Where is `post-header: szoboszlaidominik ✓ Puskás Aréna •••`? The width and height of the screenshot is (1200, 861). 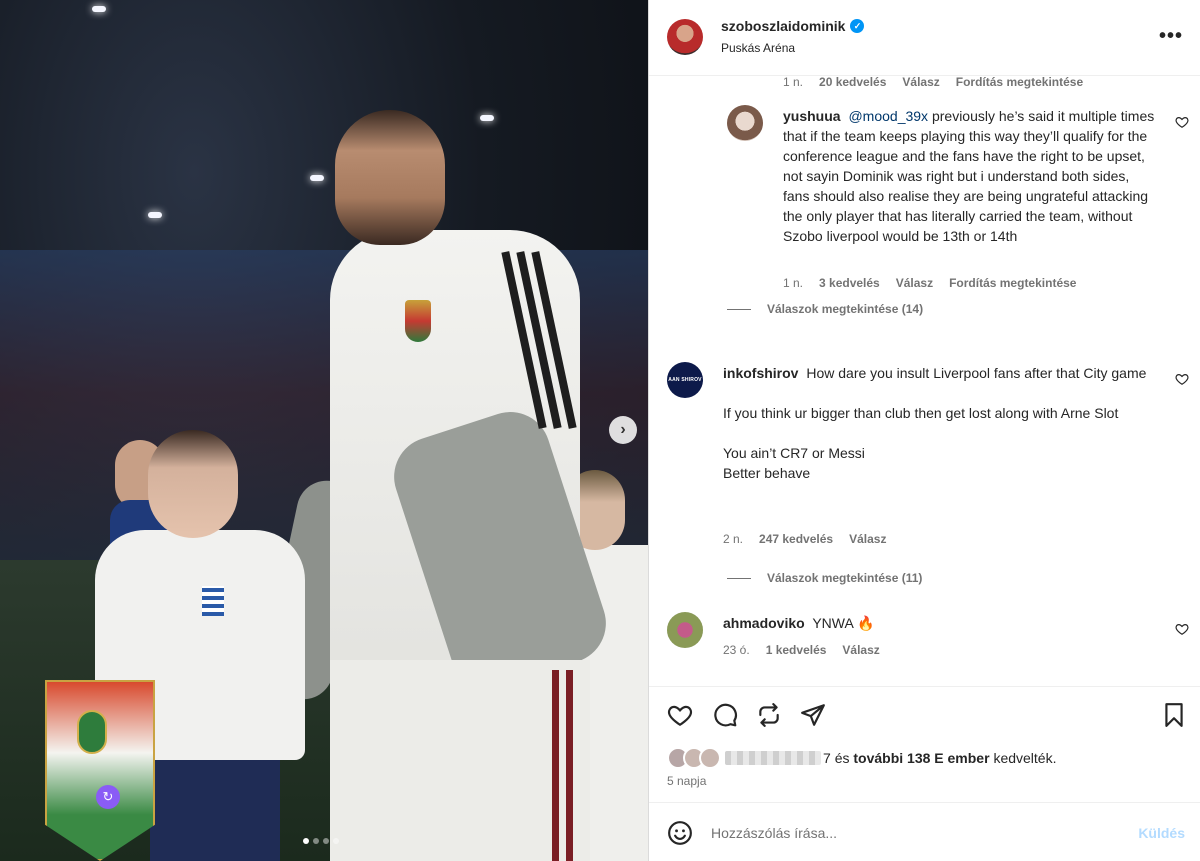 post-header: szoboszlaidominik ✓ Puskás Aréna ••• is located at coordinates (924, 38).